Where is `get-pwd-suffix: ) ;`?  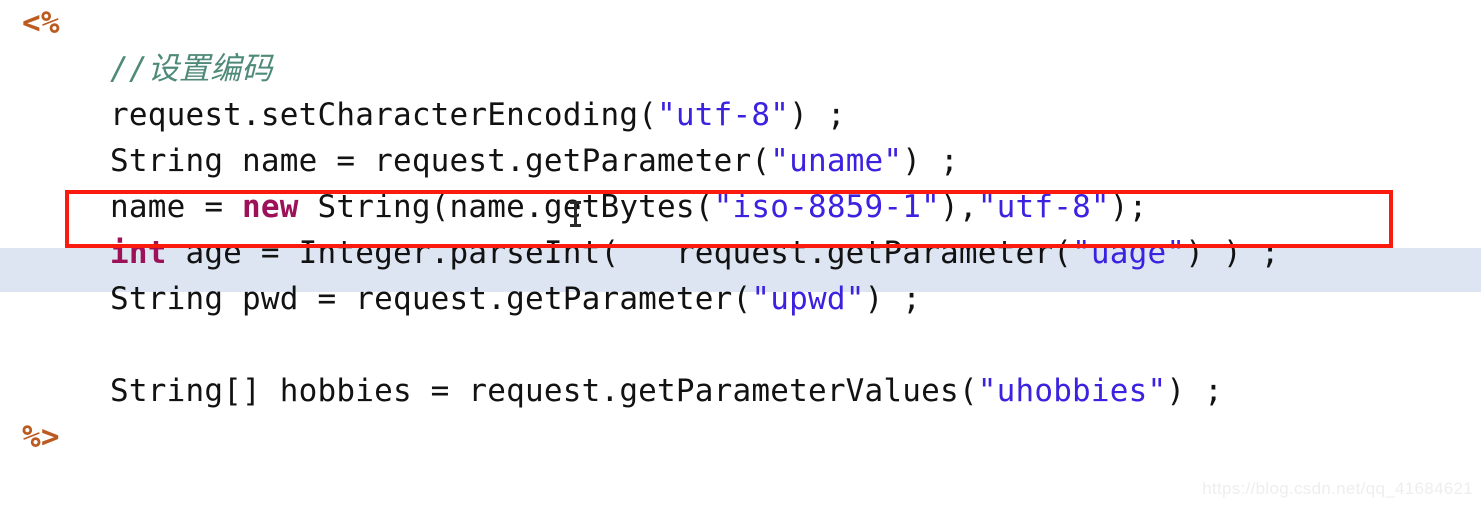
get-pwd-suffix: ) ; is located at coordinates (893, 299).